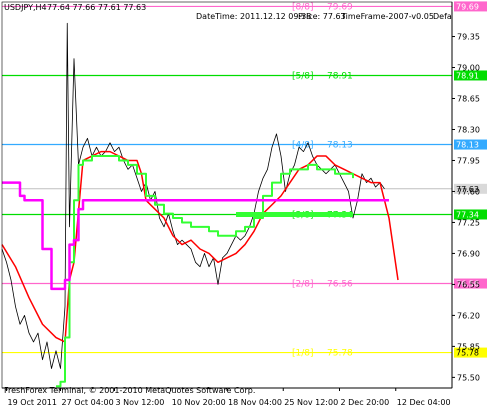 The width and height of the screenshot is (489, 415). What do you see at coordinates (303, 285) in the screenshot?
I see `level-name-4: [2/8]` at bounding box center [303, 285].